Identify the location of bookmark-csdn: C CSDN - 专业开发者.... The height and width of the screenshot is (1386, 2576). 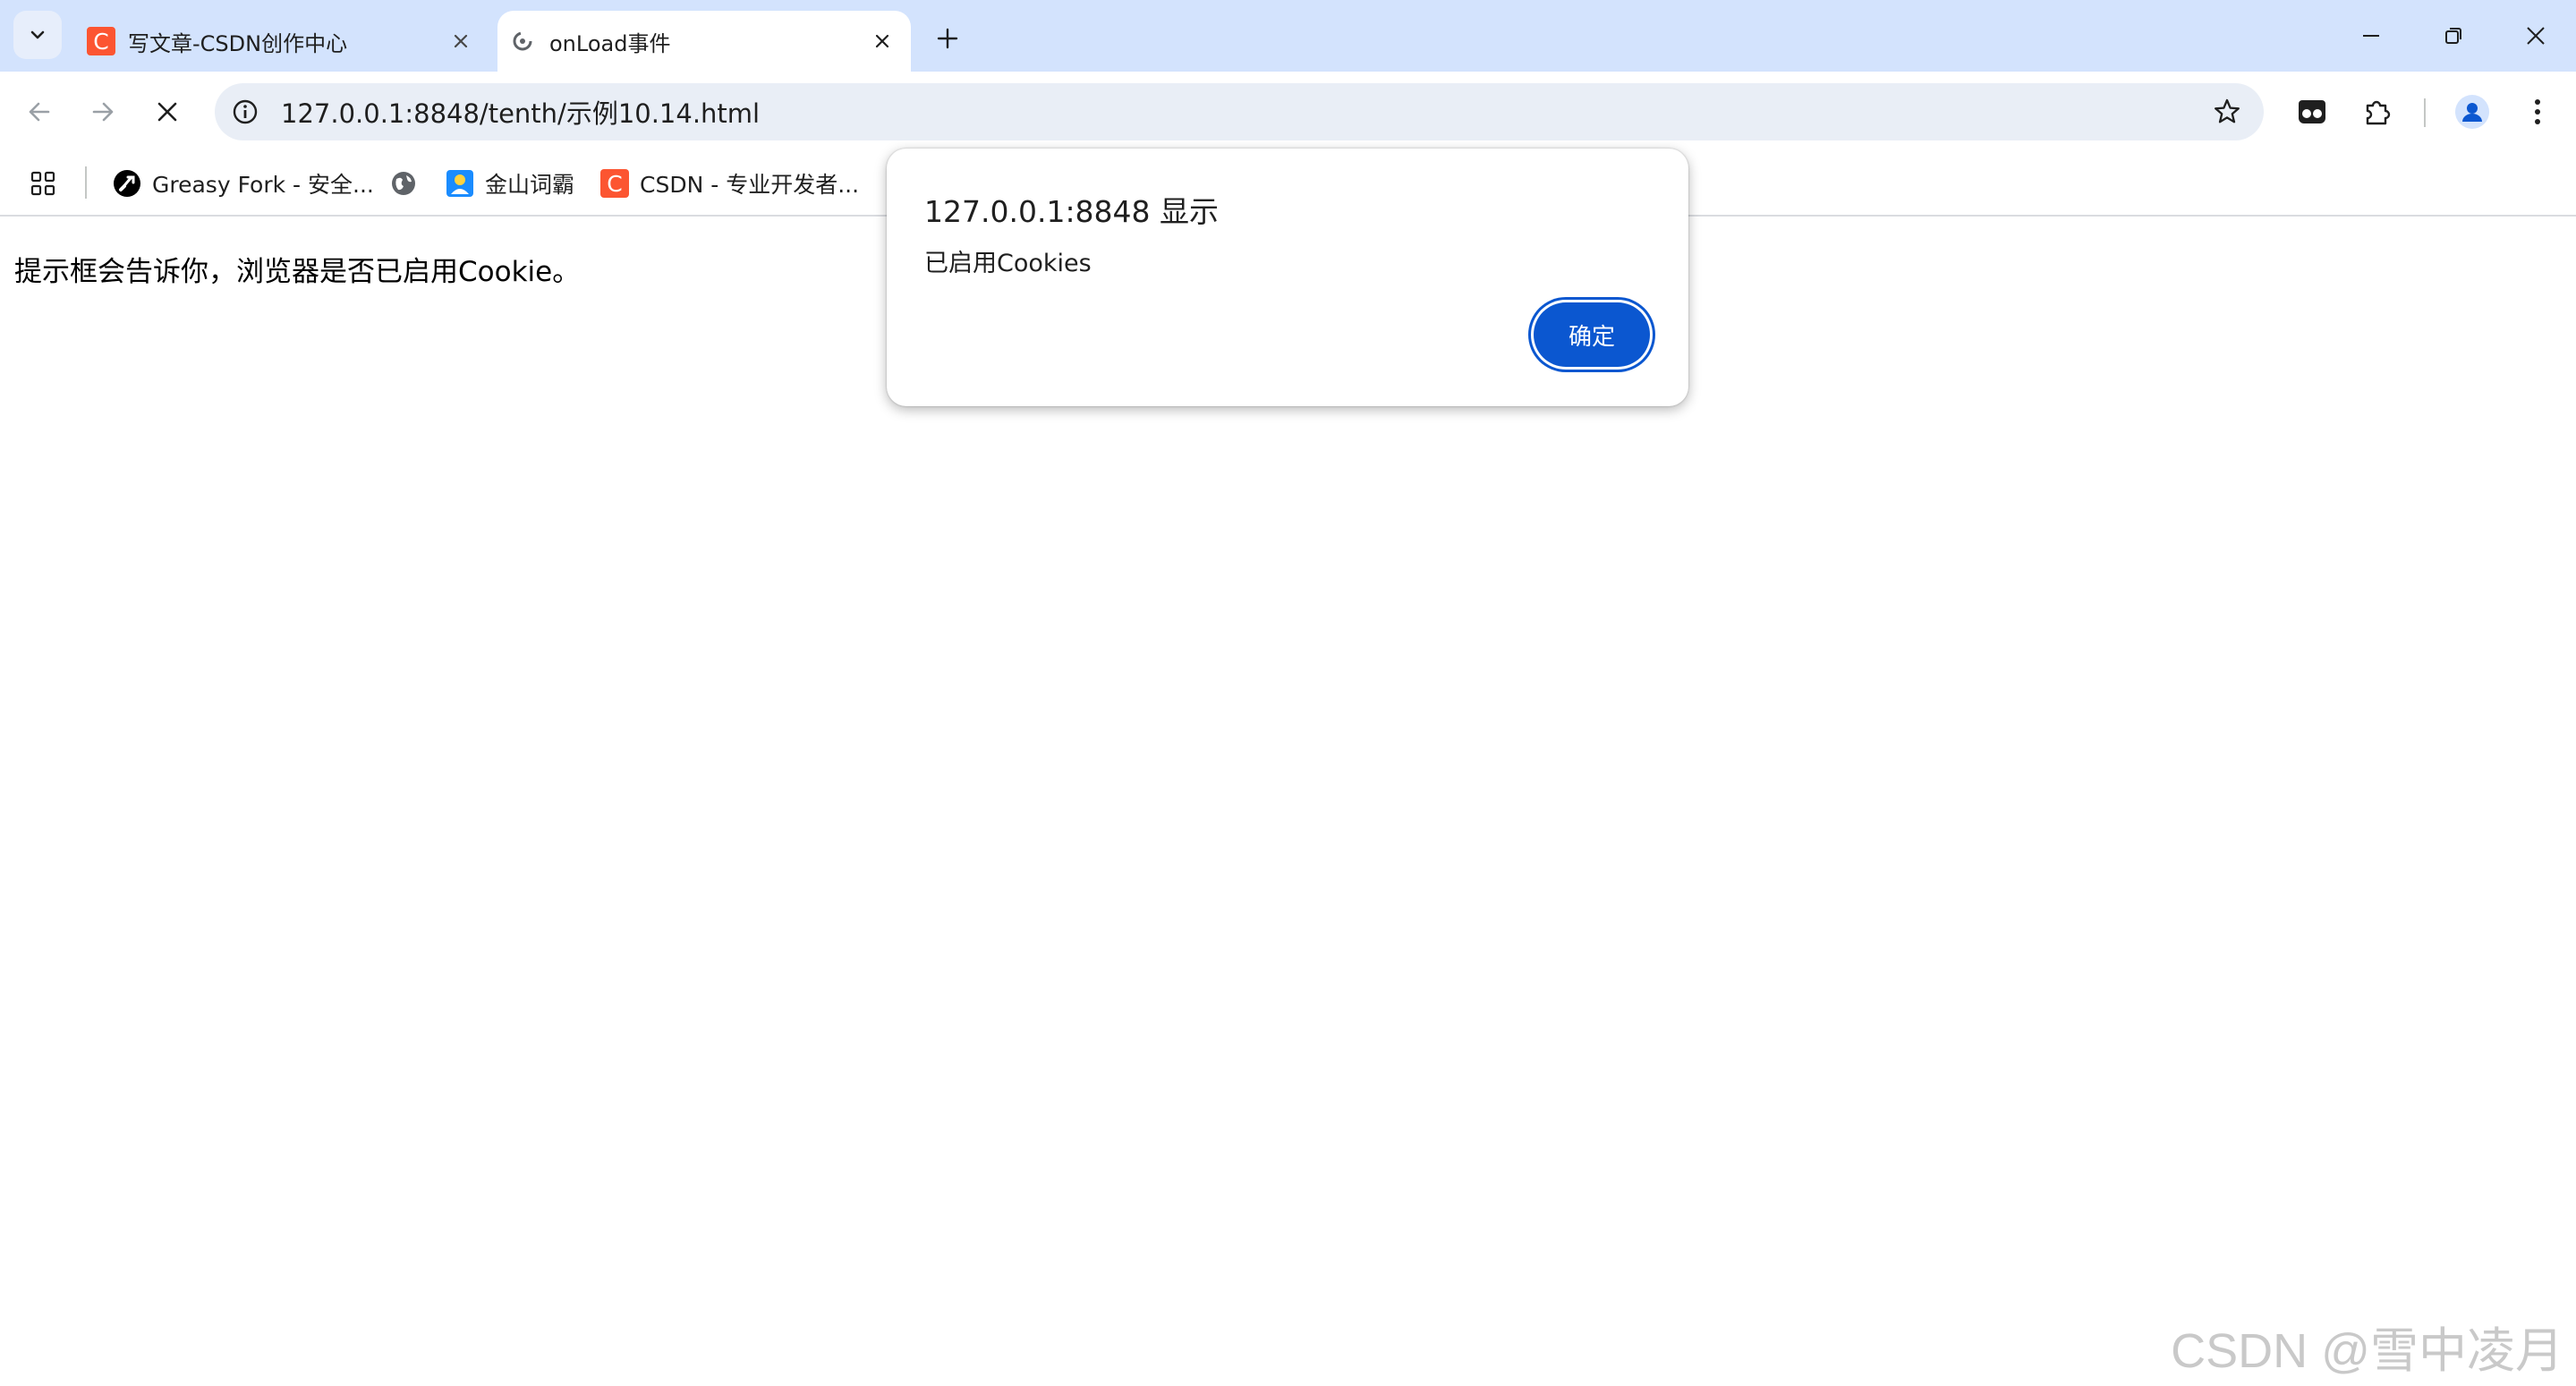
(729, 184).